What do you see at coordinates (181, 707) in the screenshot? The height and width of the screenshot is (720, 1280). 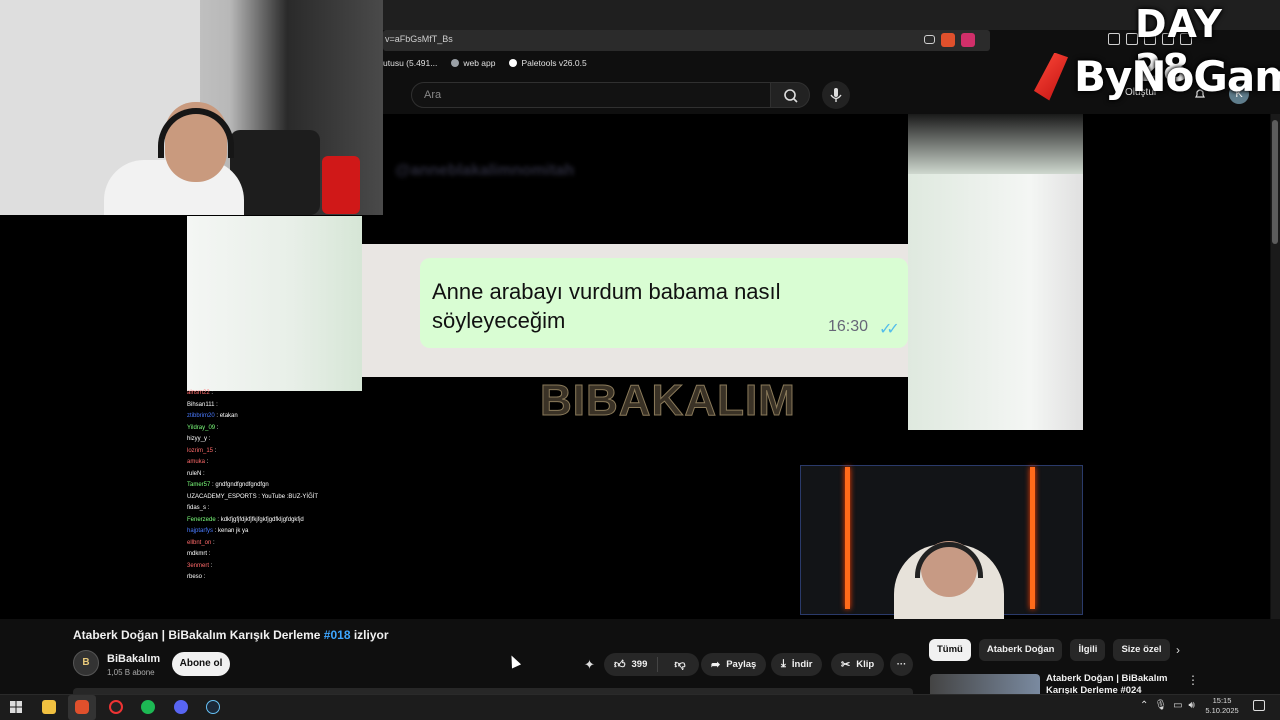 I see `discord-icon` at bounding box center [181, 707].